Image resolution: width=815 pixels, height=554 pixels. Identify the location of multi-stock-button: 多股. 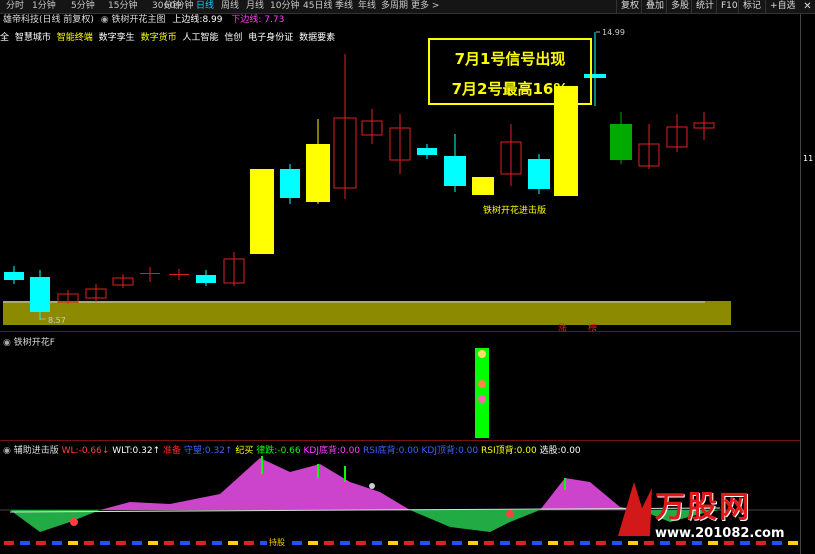
(679, 6).